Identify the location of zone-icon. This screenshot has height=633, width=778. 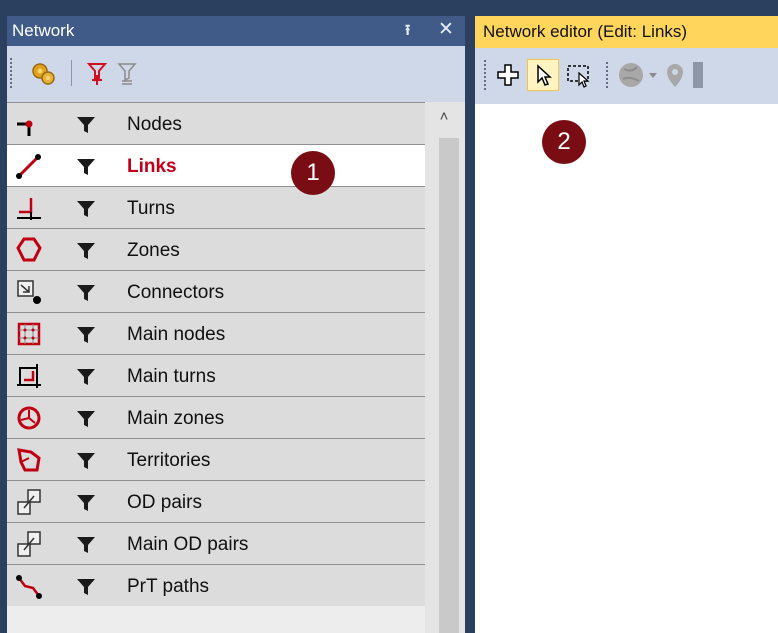
(29, 249).